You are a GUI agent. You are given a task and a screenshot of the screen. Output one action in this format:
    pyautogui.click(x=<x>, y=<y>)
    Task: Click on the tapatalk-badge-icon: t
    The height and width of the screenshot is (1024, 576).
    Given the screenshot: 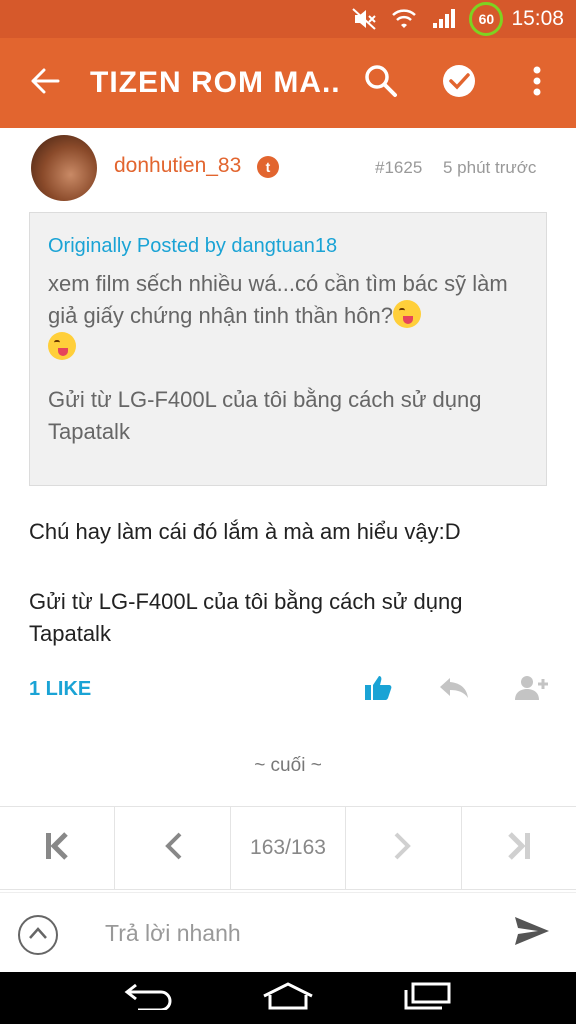 What is the action you would take?
    pyautogui.click(x=268, y=167)
    